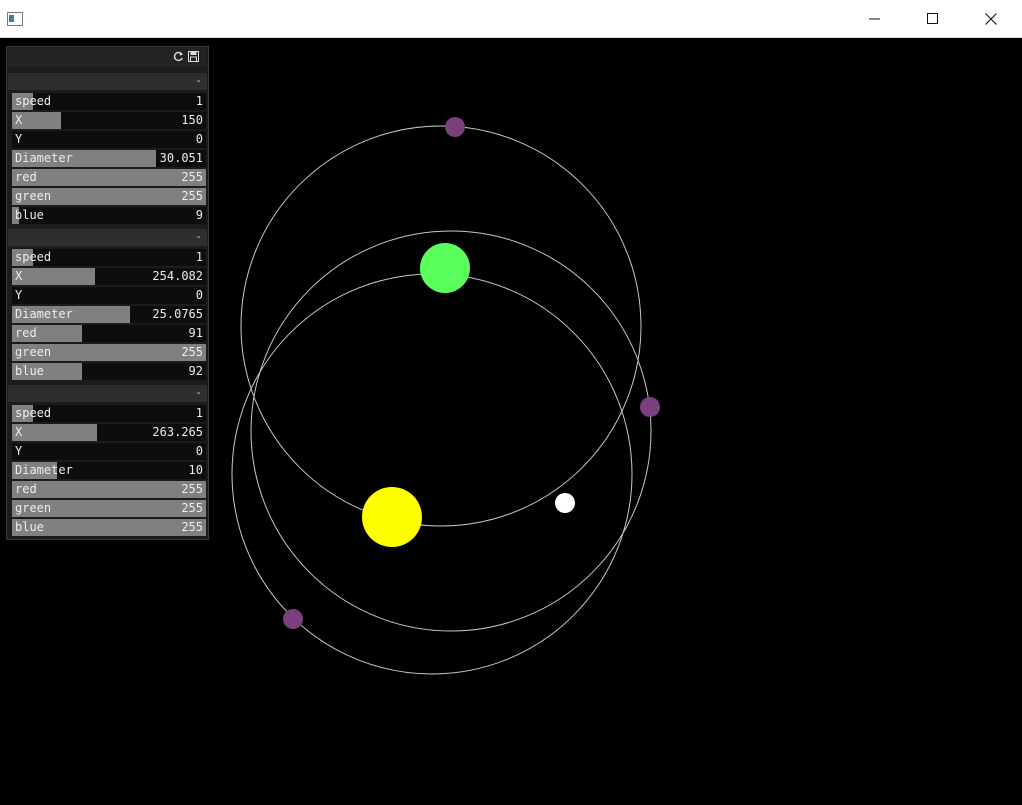 The height and width of the screenshot is (805, 1022). I want to click on slider-x: X 150, so click(109, 120).